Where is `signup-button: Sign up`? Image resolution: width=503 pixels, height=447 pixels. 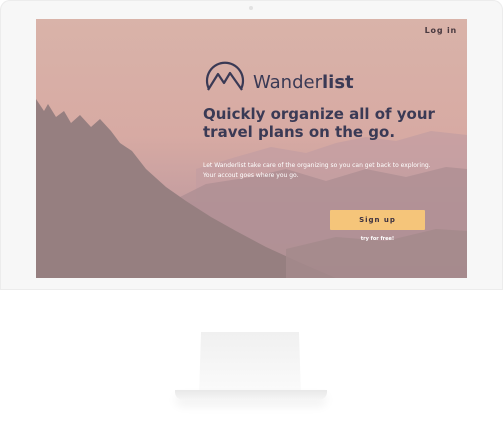
signup-button: Sign up is located at coordinates (377, 220).